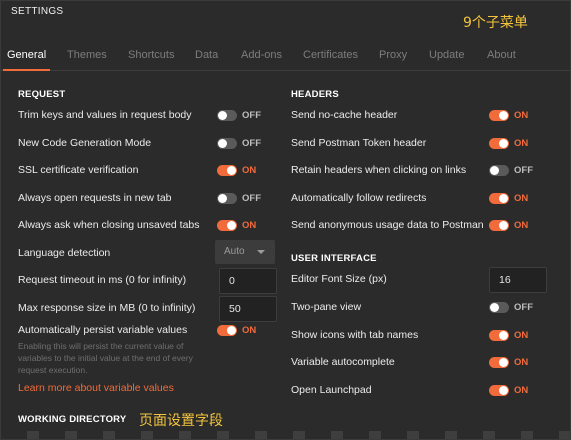 This screenshot has height=440, width=571. Describe the element at coordinates (261, 252) in the screenshot. I see `caret-down-icon` at that location.